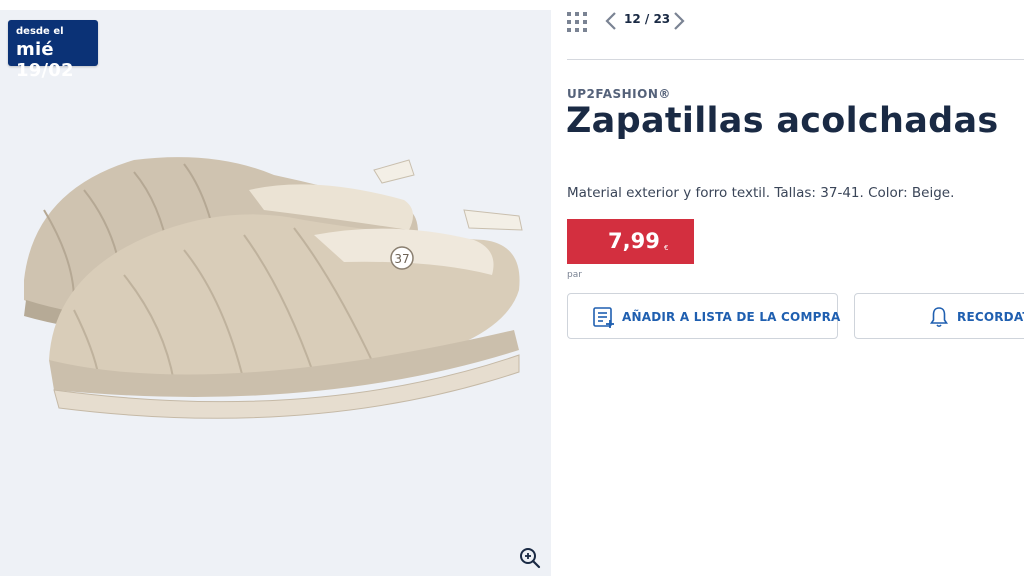  What do you see at coordinates (647, 19) in the screenshot?
I see `image-counter: 12 / 23` at bounding box center [647, 19].